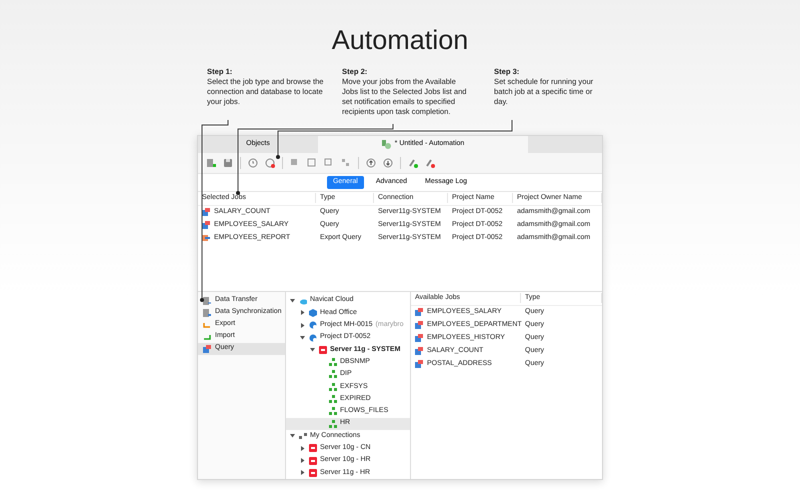 The height and width of the screenshot is (500, 800). I want to click on new-job-icon, so click(211, 163).